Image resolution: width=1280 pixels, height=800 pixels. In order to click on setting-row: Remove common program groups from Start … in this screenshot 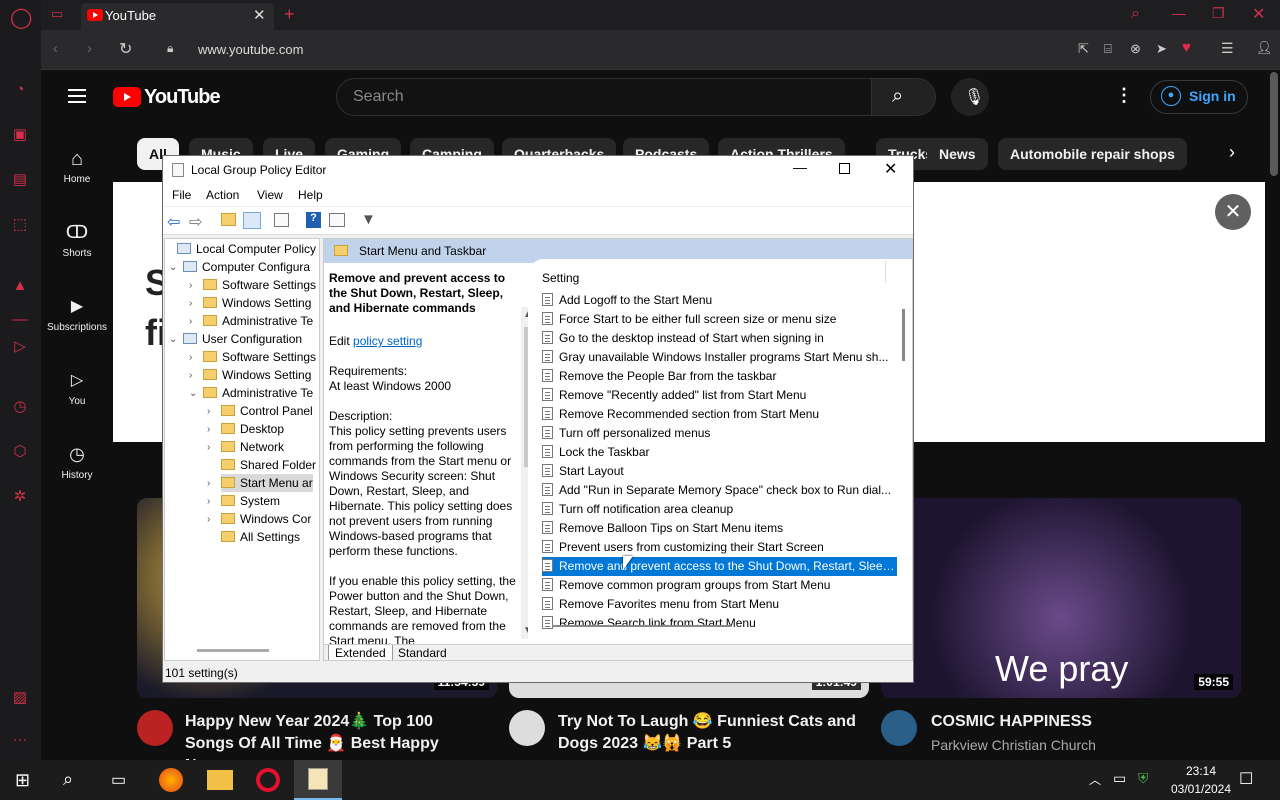, I will do `click(719, 585)`.